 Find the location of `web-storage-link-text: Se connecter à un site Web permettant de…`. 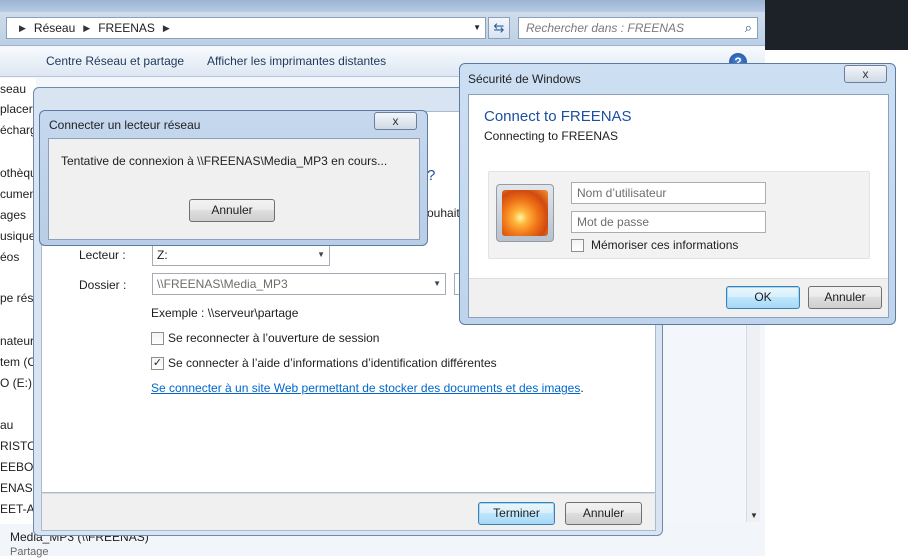

web-storage-link-text: Se connecter à un site Web permettant de… is located at coordinates (365, 388).